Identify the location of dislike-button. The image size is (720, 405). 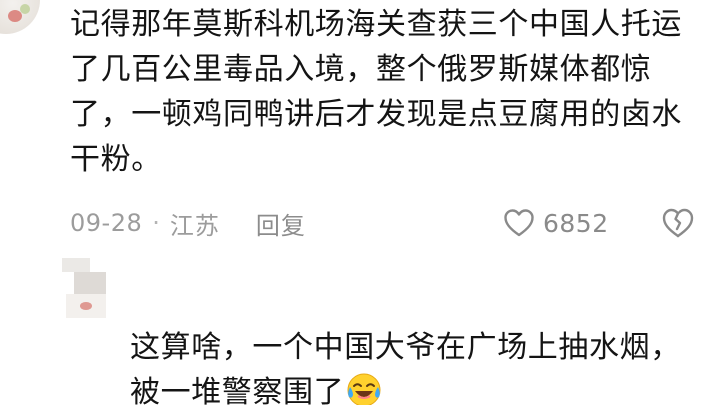
(678, 223).